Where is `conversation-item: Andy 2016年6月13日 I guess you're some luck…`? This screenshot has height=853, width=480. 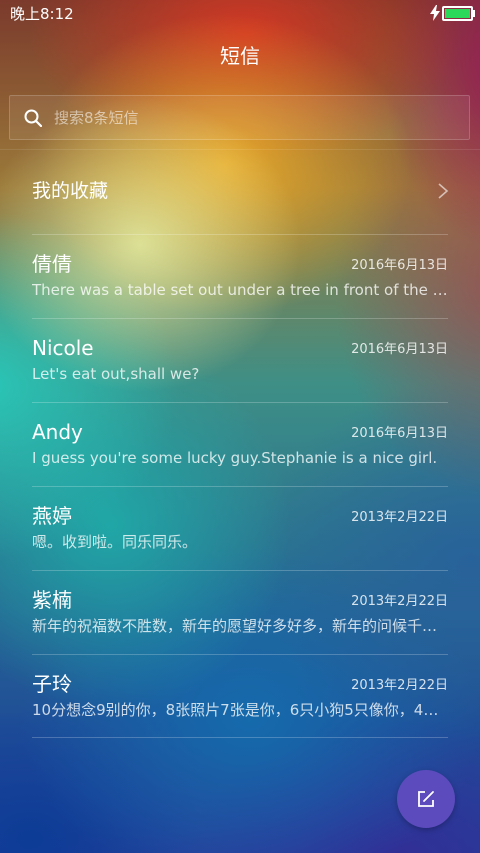
conversation-item: Andy 2016年6月13日 I guess you're some luck… is located at coordinates (240, 444).